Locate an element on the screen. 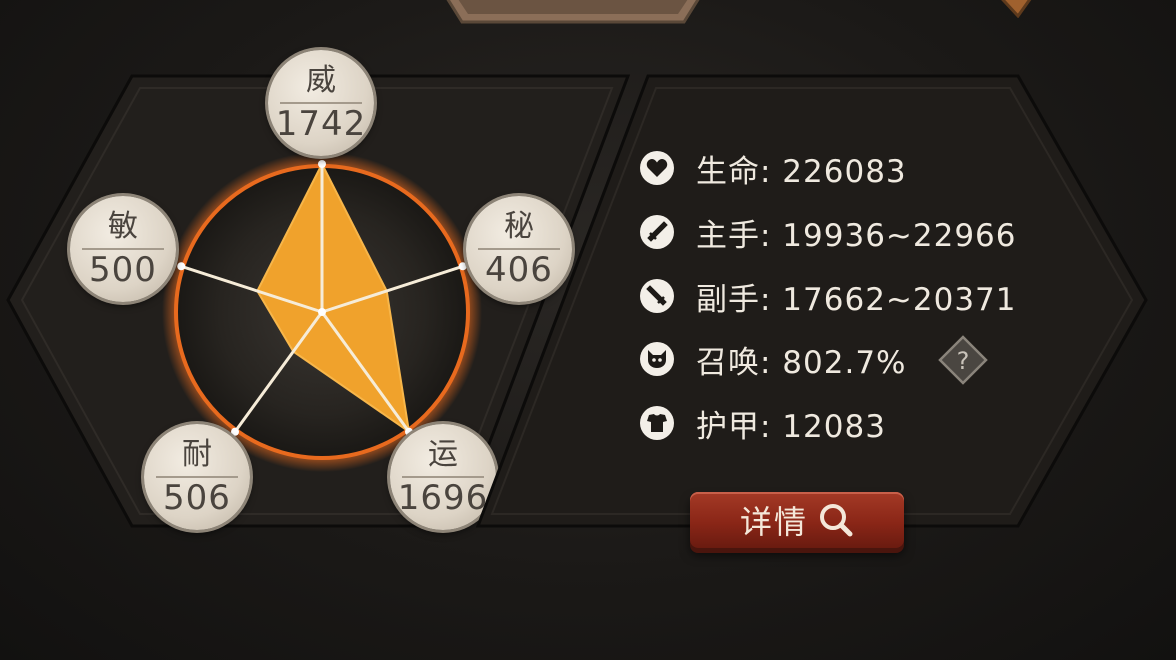 The image size is (1176, 660). attribute-label: 护甲: 12083 is located at coordinates (791, 426).